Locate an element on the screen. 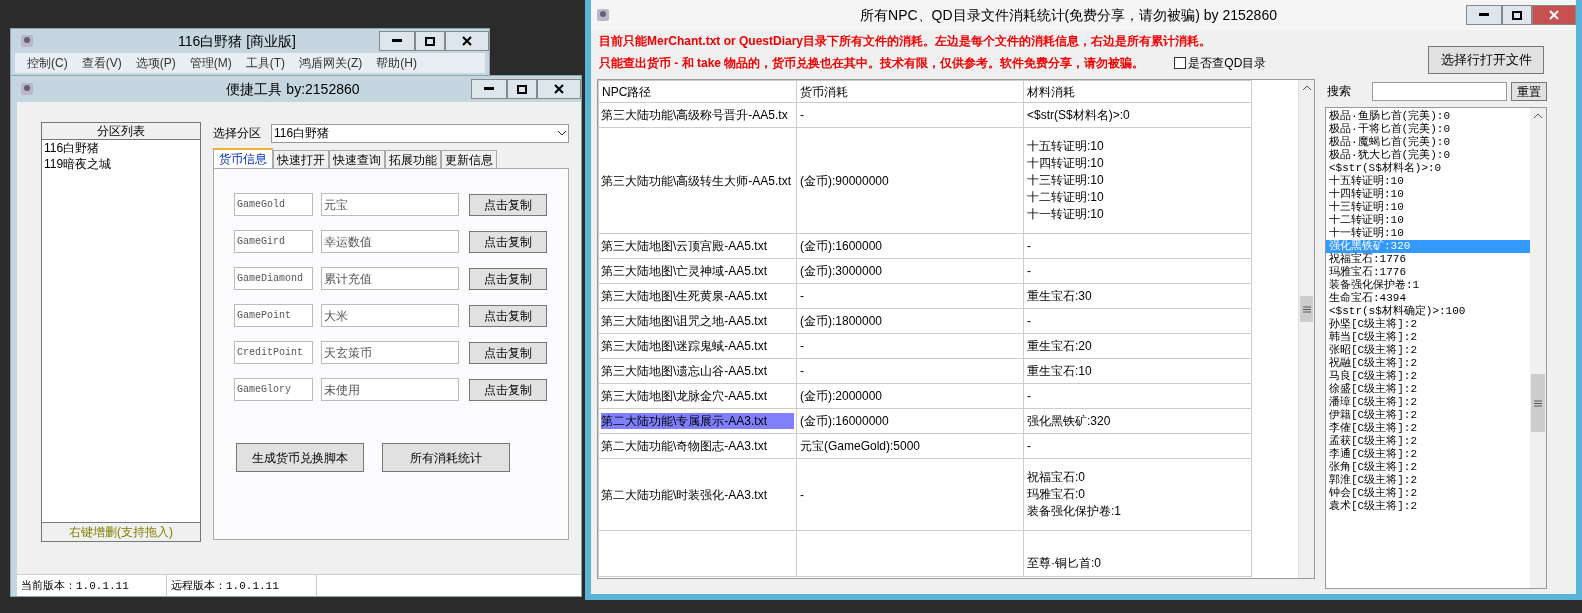  list-item: 116白野猪 is located at coordinates (72, 148).